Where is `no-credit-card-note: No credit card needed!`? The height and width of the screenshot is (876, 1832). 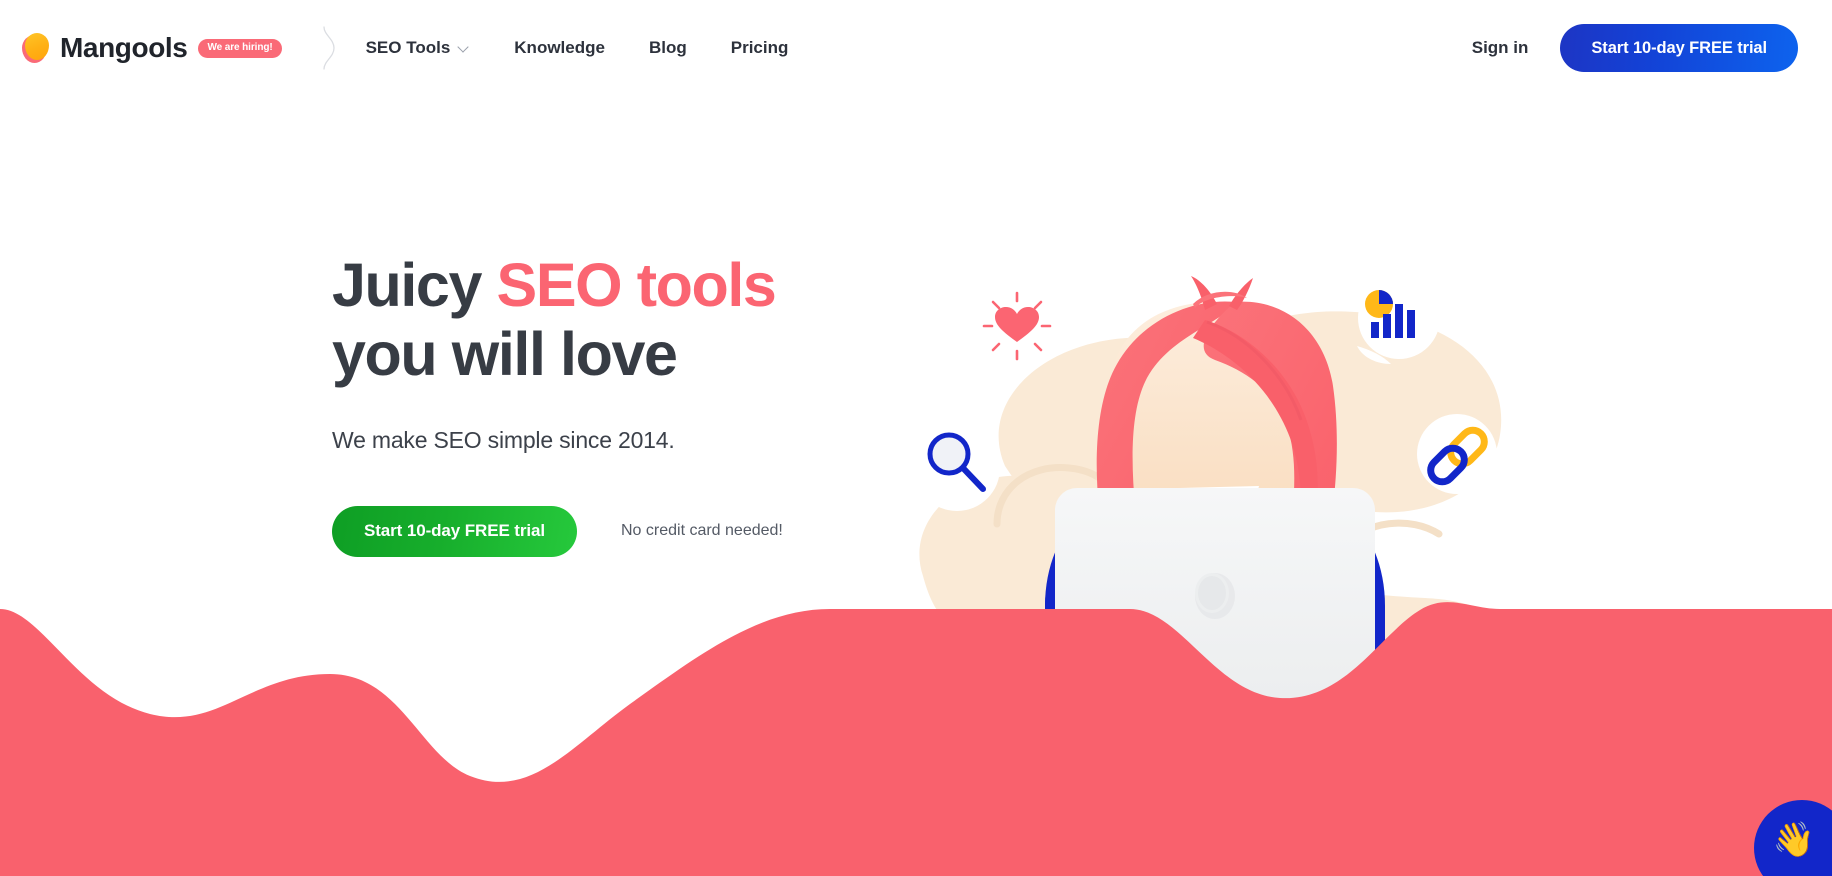
no-credit-card-note: No credit card needed! is located at coordinates (701, 531).